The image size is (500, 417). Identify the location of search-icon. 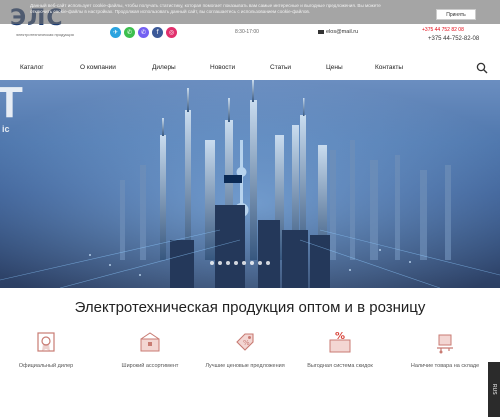
(482, 68).